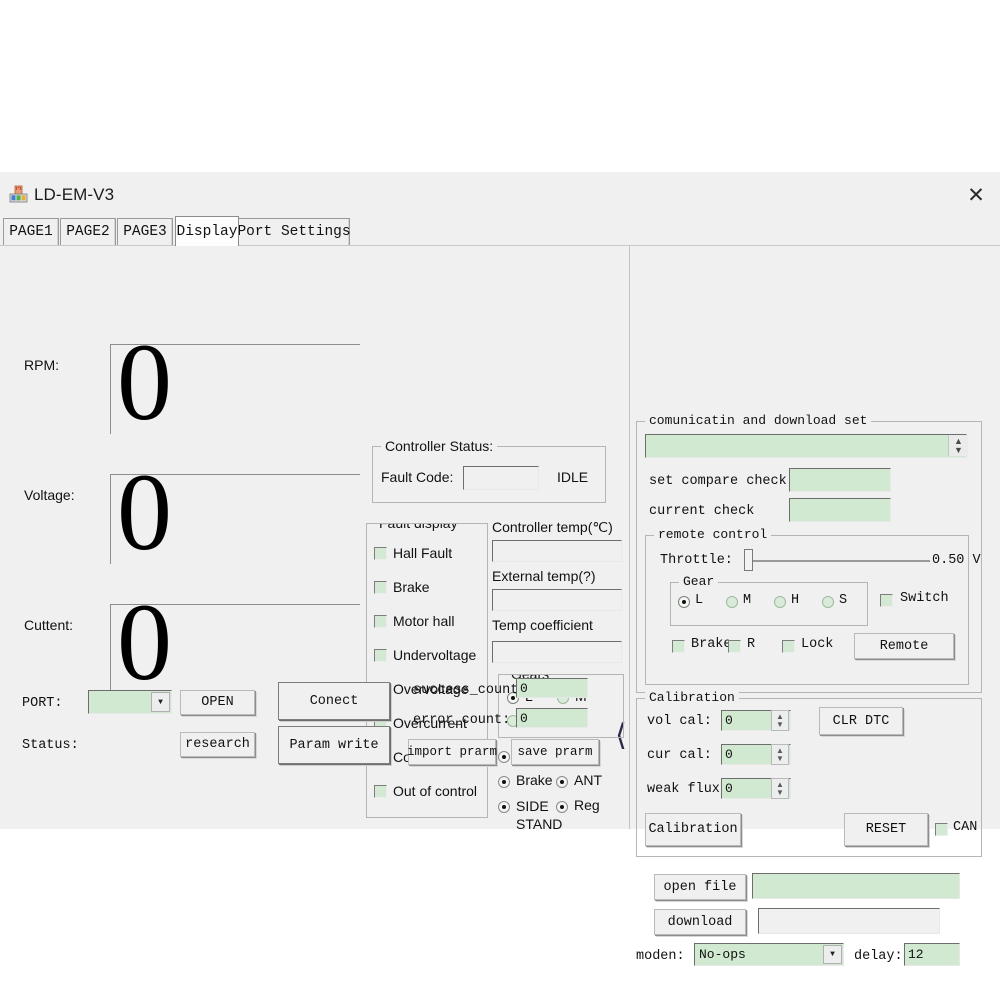  Describe the element at coordinates (380, 587) in the screenshot. I see `fault-checkbox-brake` at that location.